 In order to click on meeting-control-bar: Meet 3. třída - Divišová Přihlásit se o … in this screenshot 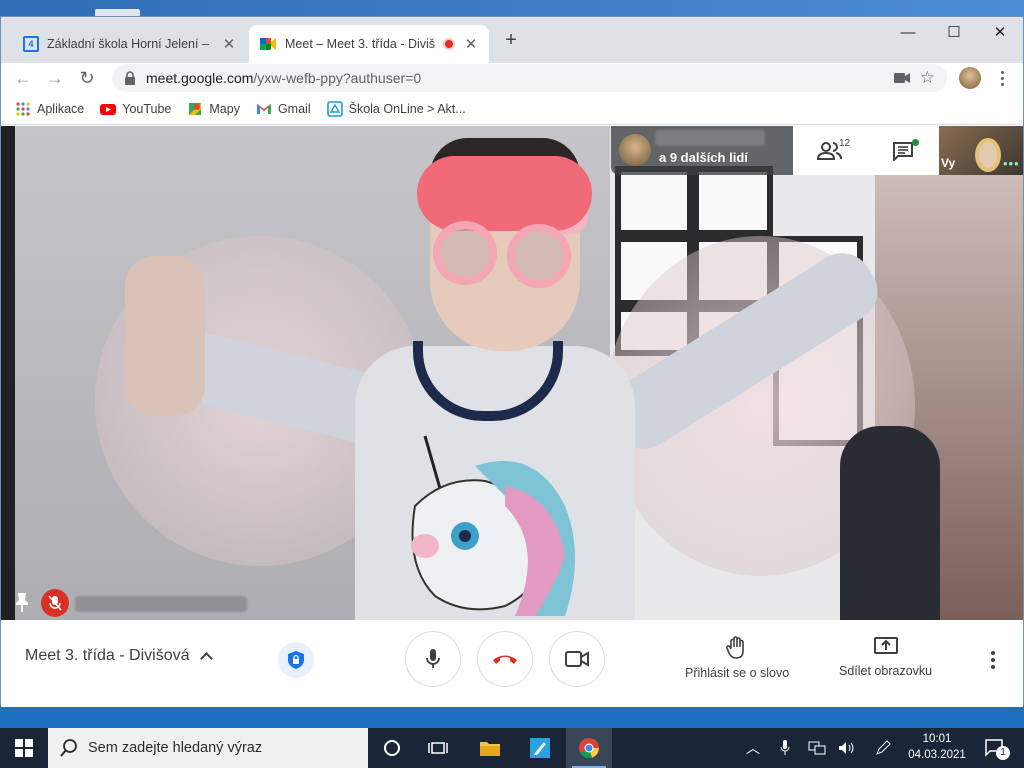, I will do `click(512, 663)`.